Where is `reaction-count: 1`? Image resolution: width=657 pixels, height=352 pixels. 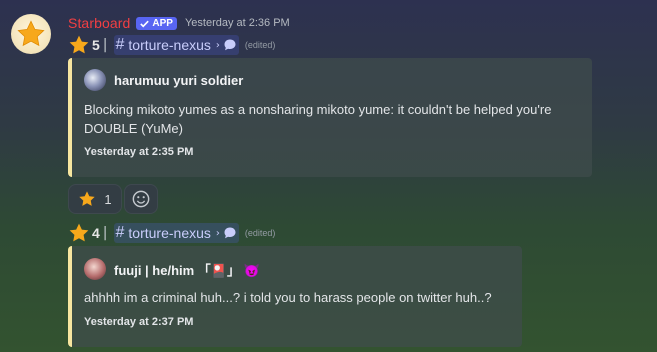
reaction-count: 1 is located at coordinates (108, 199).